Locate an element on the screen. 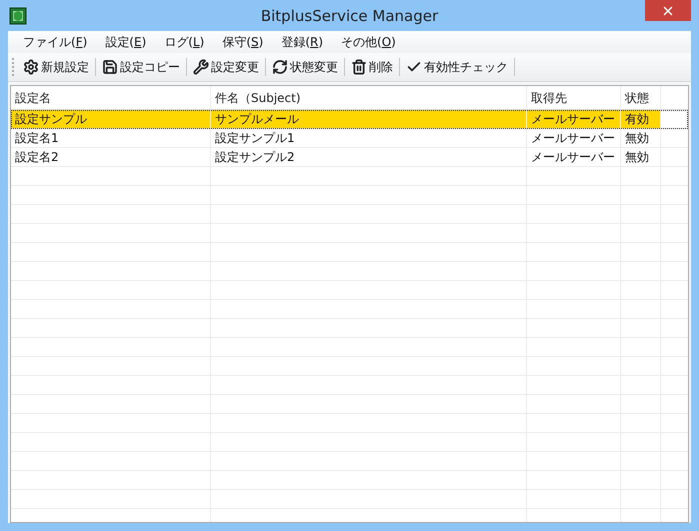 The height and width of the screenshot is (531, 699). trash-icon is located at coordinates (359, 67).